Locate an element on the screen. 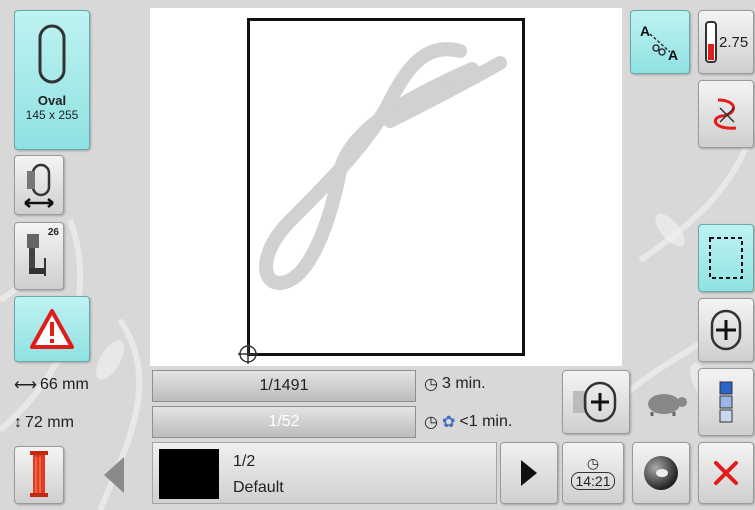 Image resolution: width=755 pixels, height=510 pixels. ball-button is located at coordinates (661, 473).